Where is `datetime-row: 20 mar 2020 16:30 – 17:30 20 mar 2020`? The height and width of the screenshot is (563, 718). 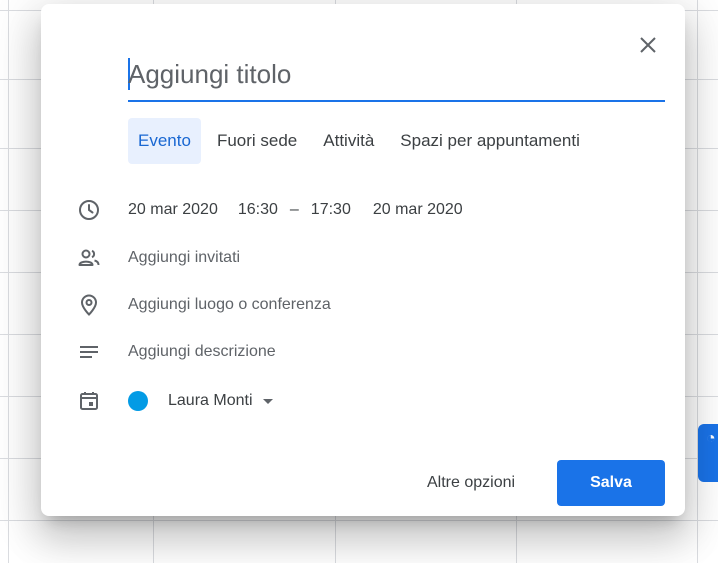
datetime-row: 20 mar 2020 16:30 – 17:30 20 mar 2020 is located at coordinates (363, 210).